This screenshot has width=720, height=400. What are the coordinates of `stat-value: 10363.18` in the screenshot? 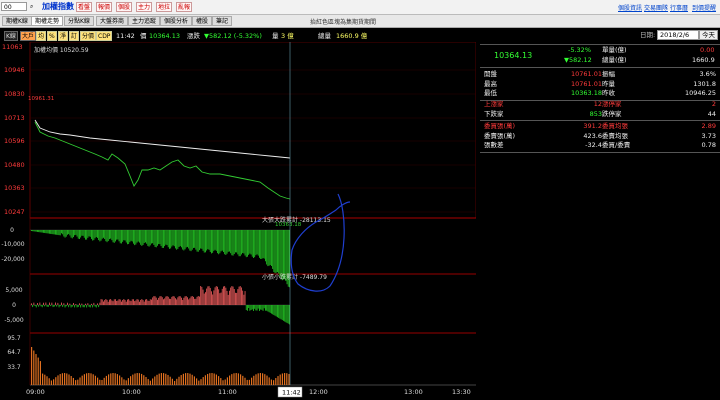 It's located at (586, 93).